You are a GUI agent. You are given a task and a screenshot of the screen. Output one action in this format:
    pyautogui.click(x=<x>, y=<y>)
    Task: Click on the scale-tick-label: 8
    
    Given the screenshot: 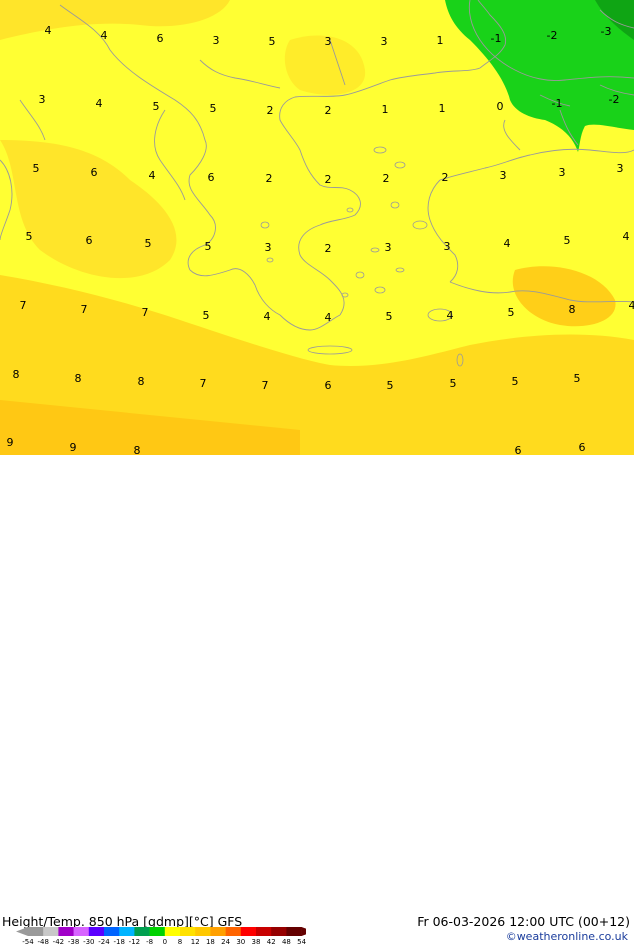 What is the action you would take?
    pyautogui.click(x=180, y=941)
    